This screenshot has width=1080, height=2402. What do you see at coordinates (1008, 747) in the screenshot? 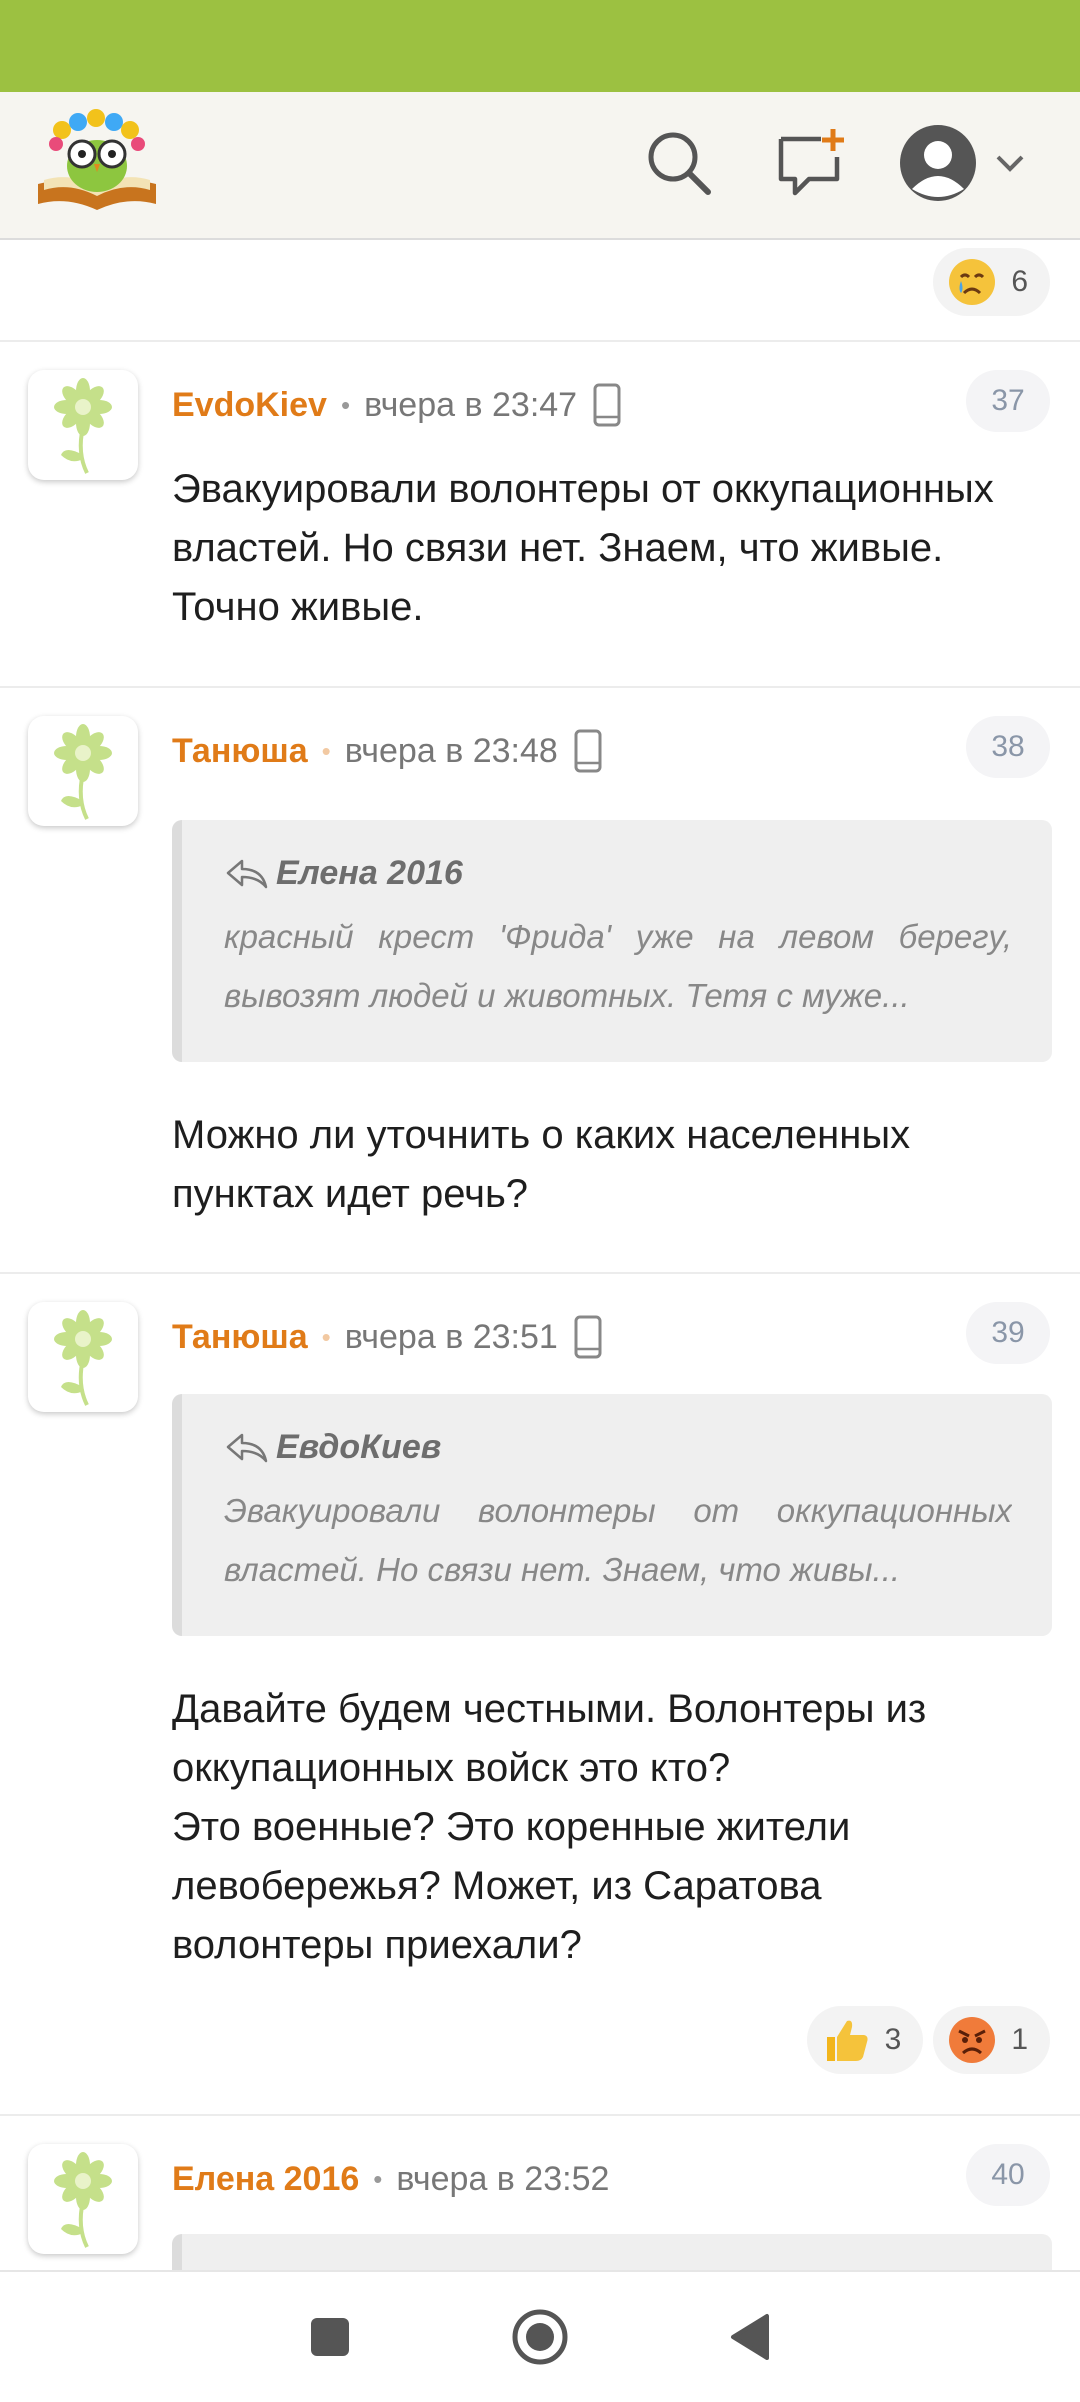
I see `comment-number: 38` at bounding box center [1008, 747].